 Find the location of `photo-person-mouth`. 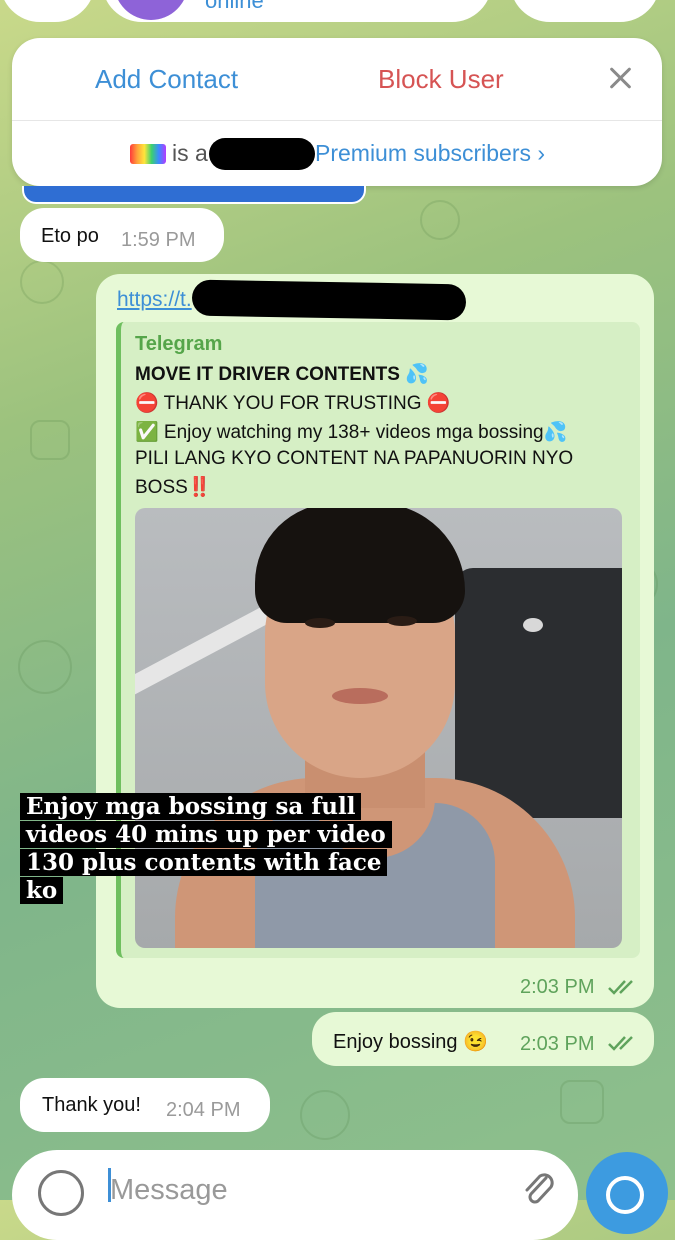

photo-person-mouth is located at coordinates (360, 696).